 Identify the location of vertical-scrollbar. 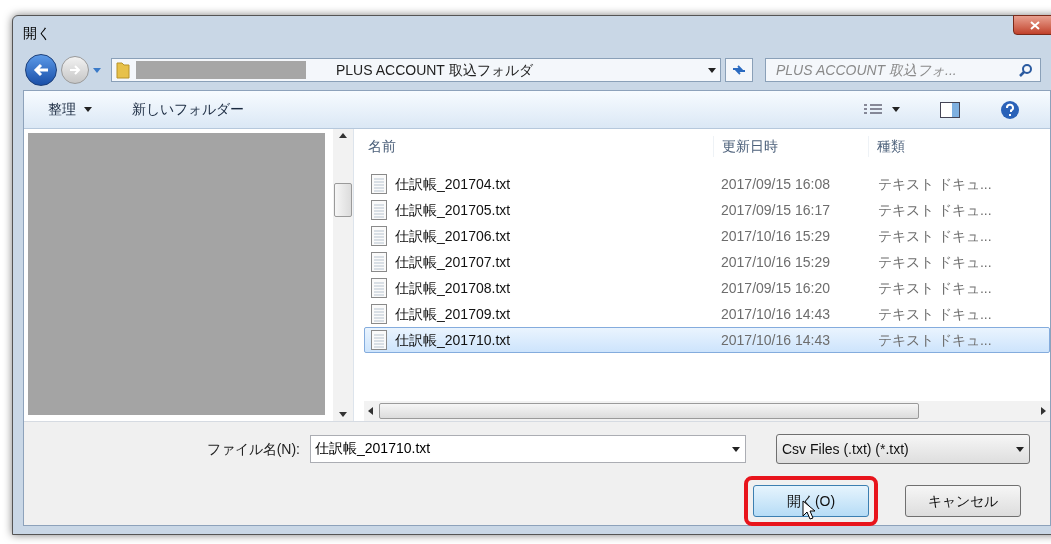
(343, 275).